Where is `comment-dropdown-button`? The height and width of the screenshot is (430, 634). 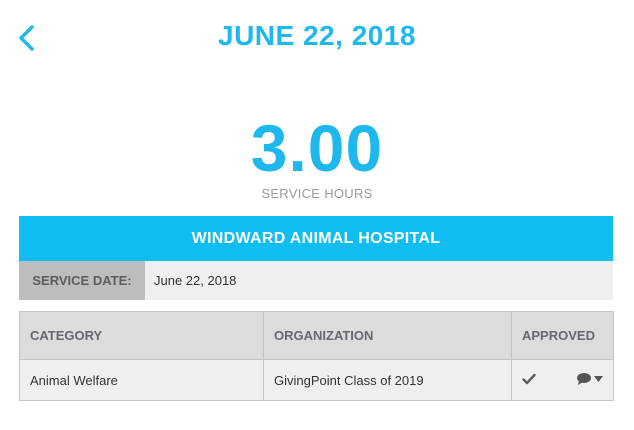 comment-dropdown-button is located at coordinates (589, 379).